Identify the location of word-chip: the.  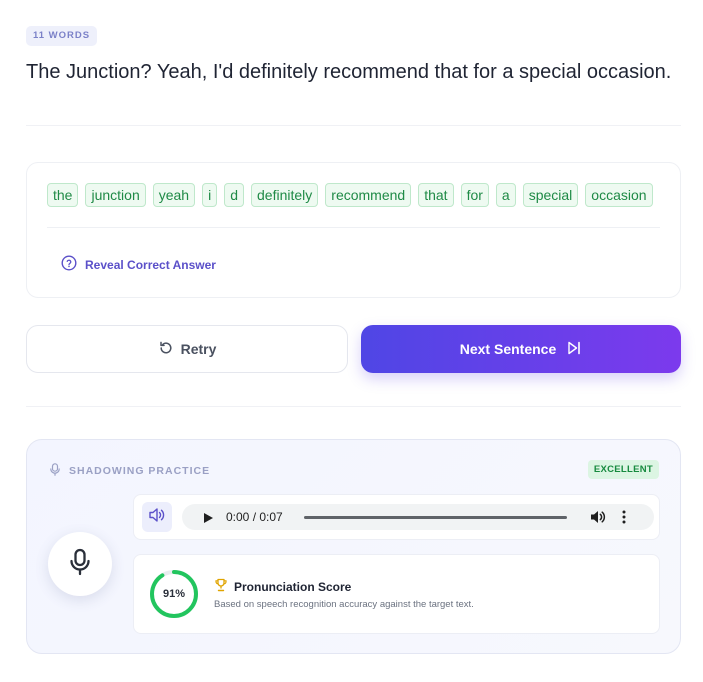
(63, 195).